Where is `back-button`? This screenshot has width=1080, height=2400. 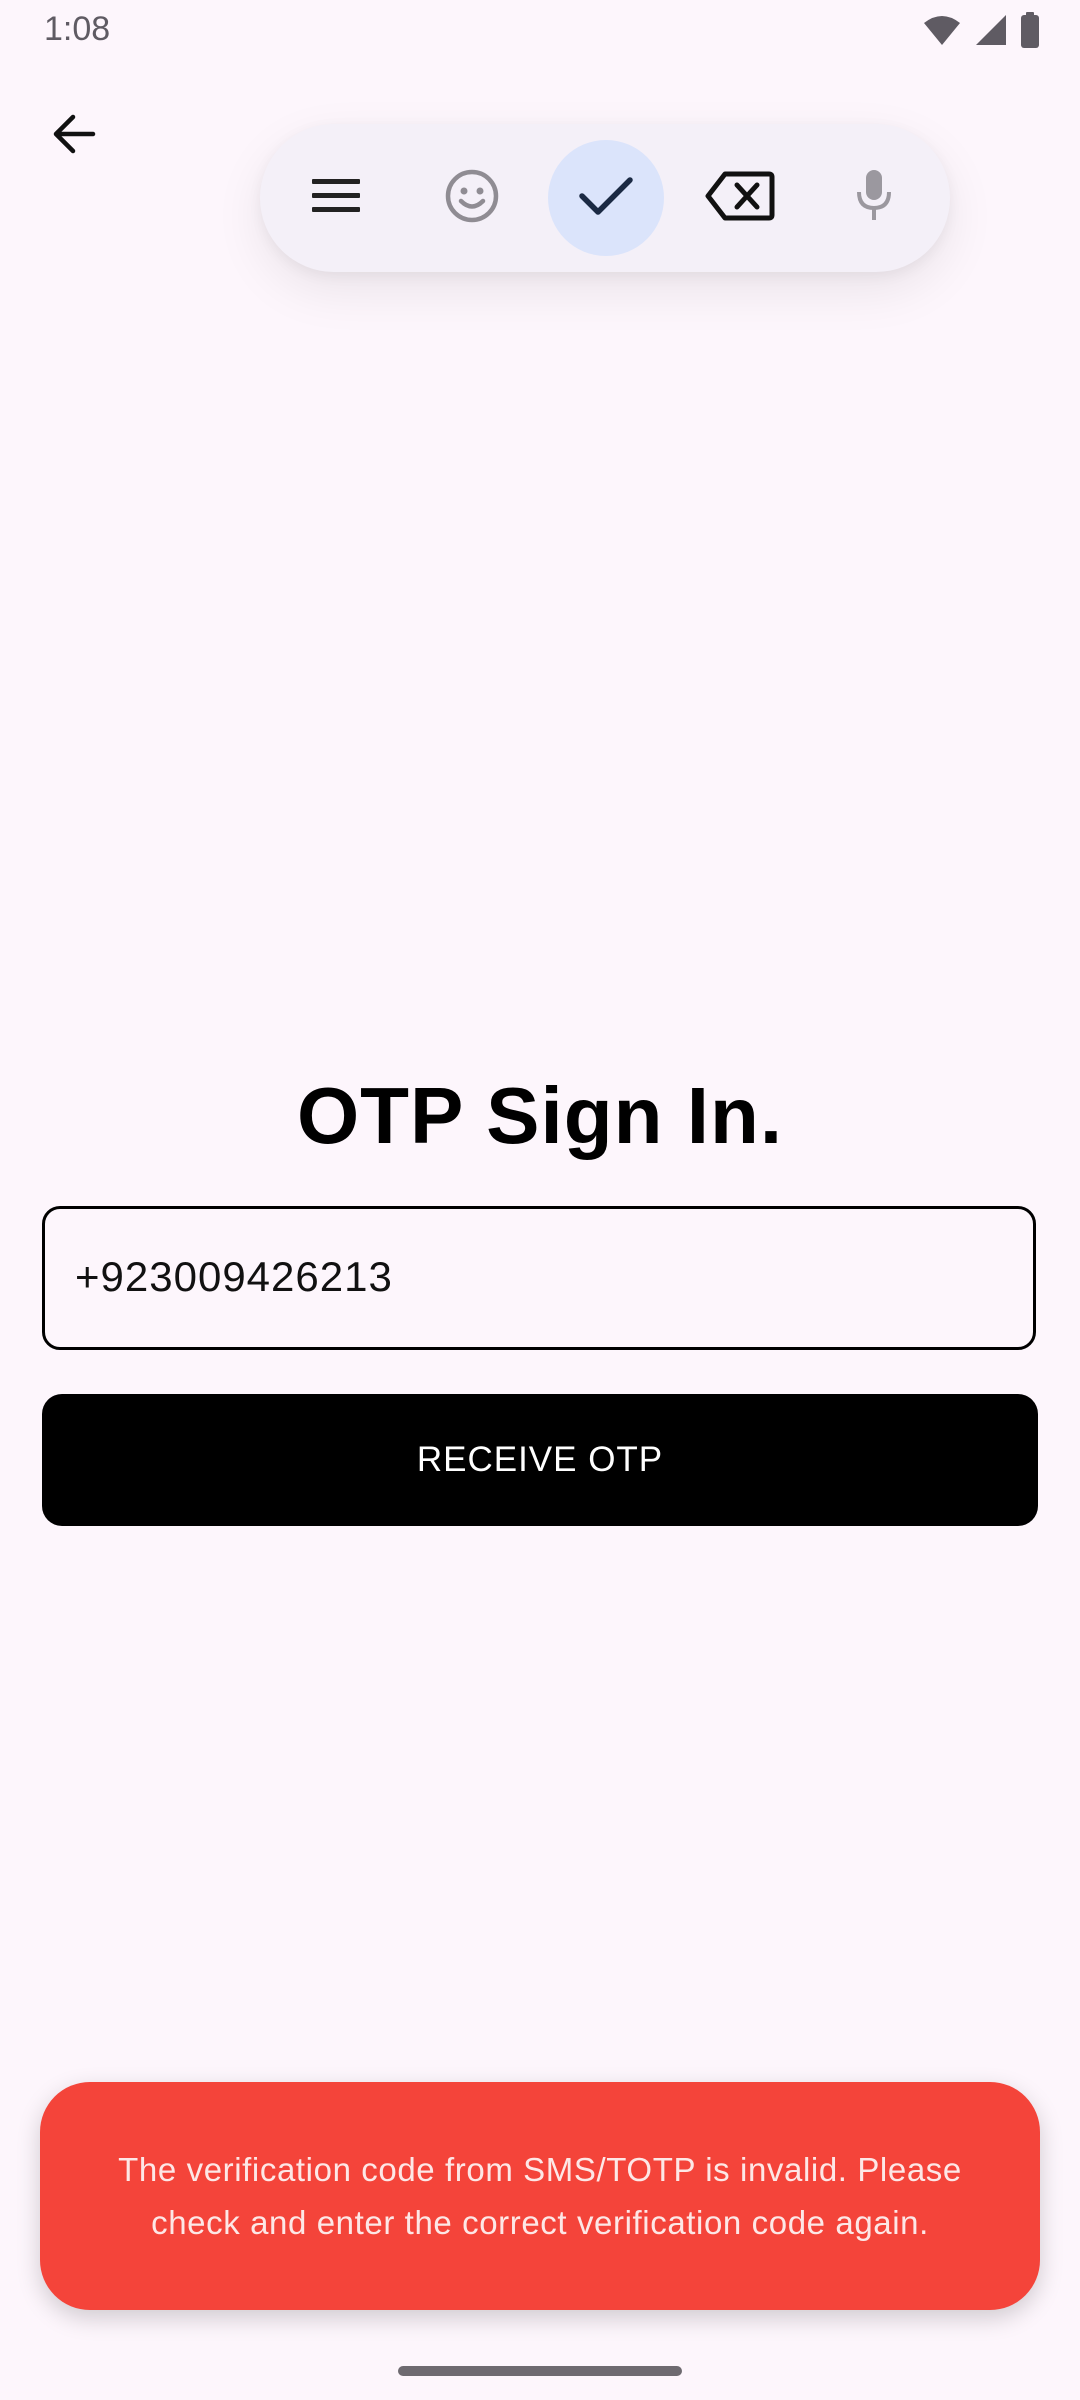 back-button is located at coordinates (74, 136).